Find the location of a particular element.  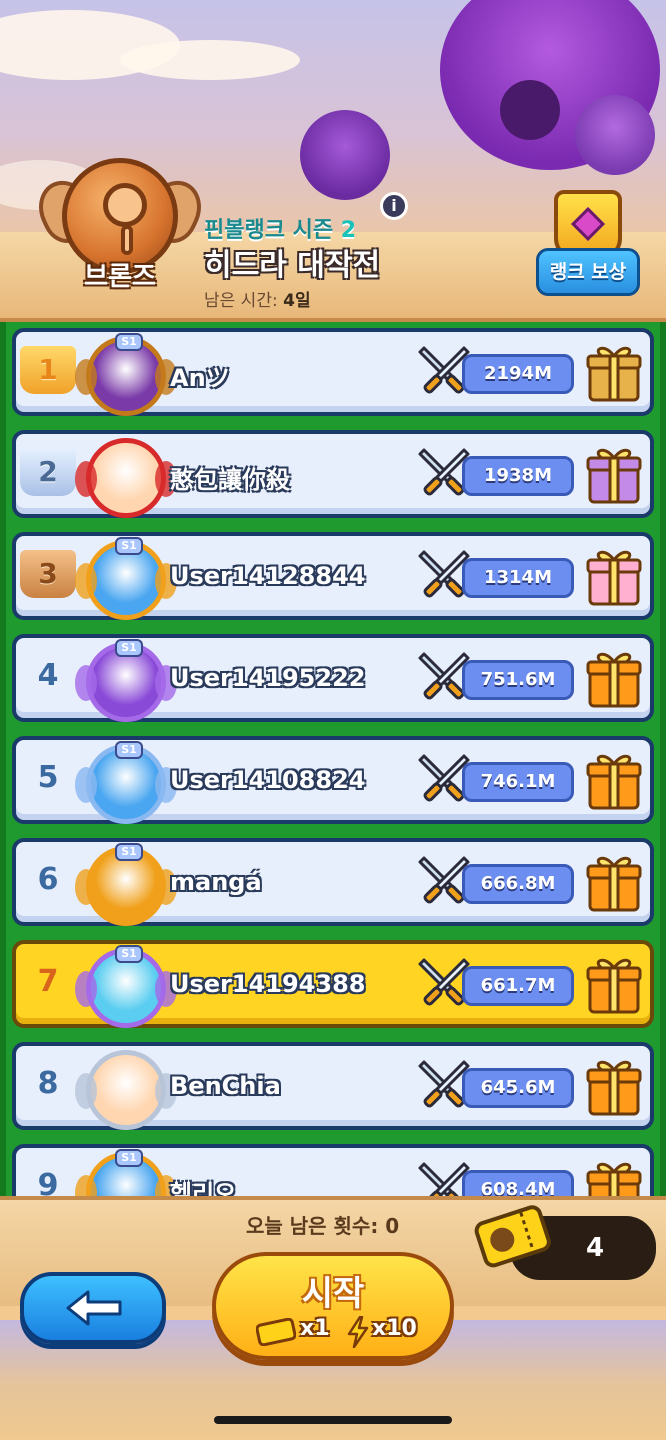

rank-number: 8 is located at coordinates (48, 1083).